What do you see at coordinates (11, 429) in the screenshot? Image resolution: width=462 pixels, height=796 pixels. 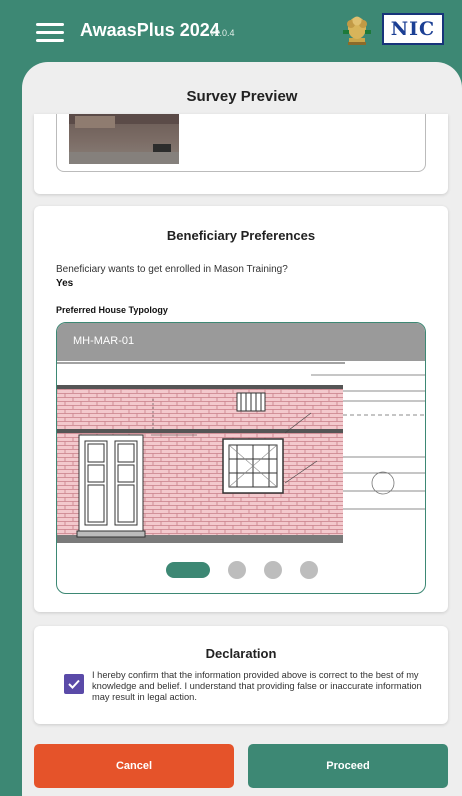 I see `left-edge` at bounding box center [11, 429].